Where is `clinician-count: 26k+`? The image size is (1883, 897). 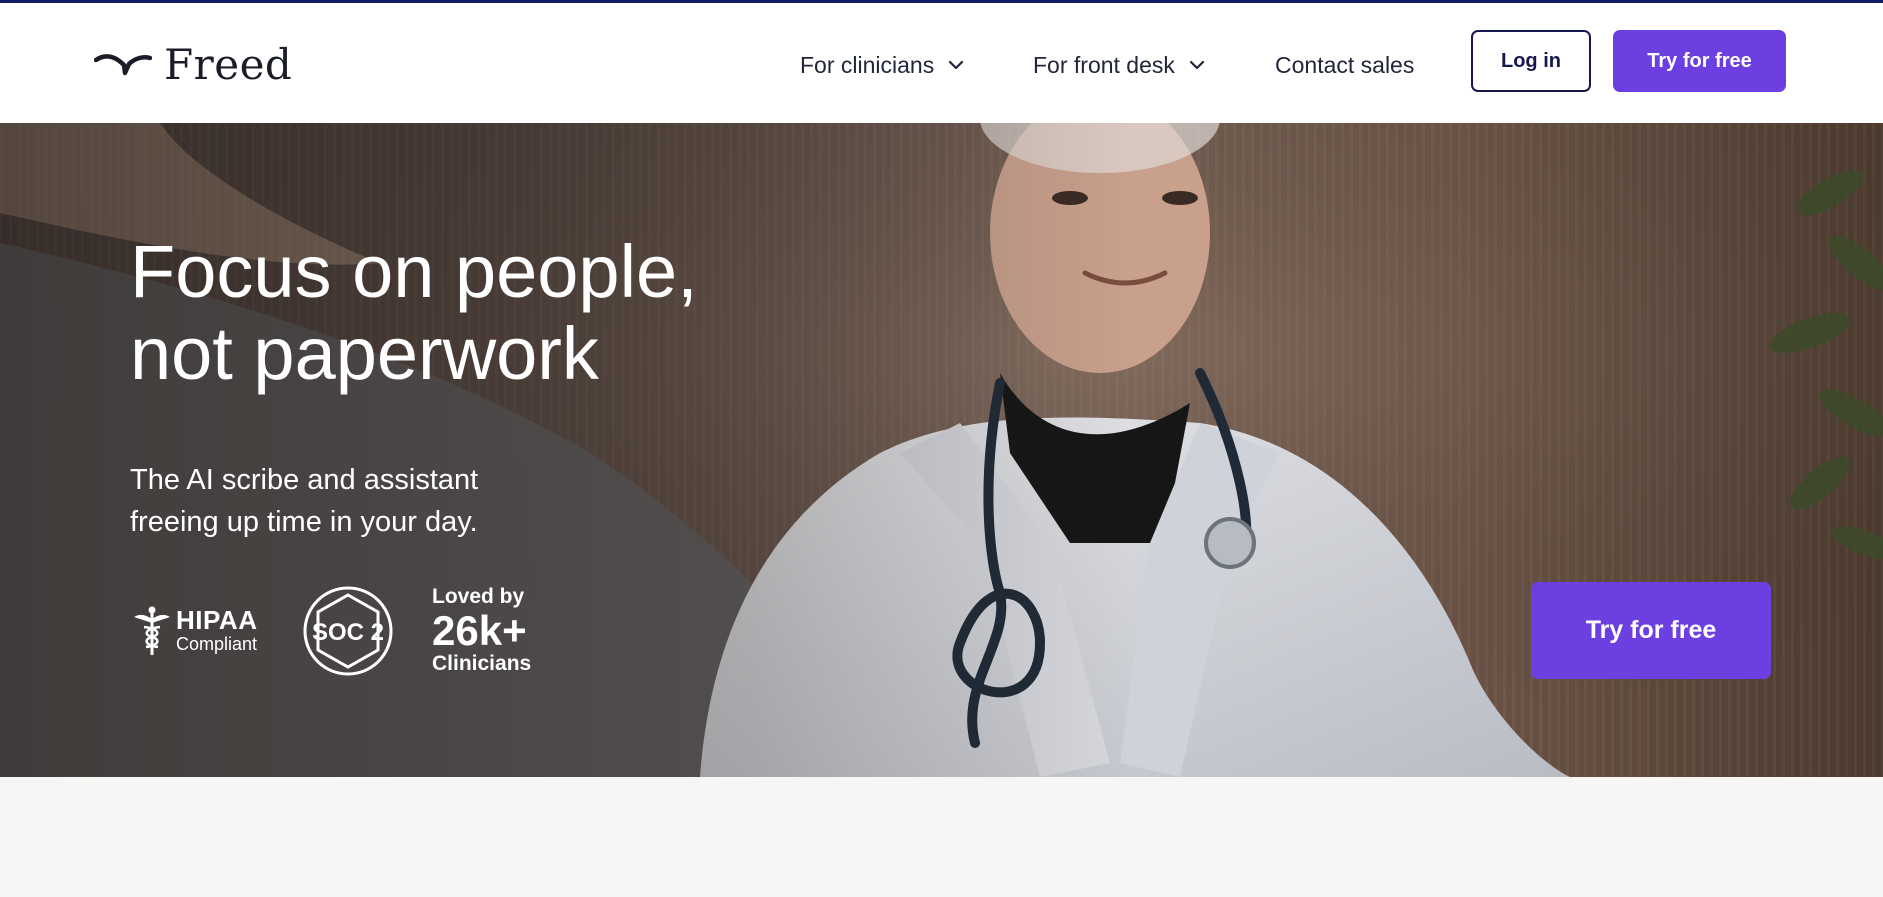 clinician-count: 26k+ is located at coordinates (479, 630).